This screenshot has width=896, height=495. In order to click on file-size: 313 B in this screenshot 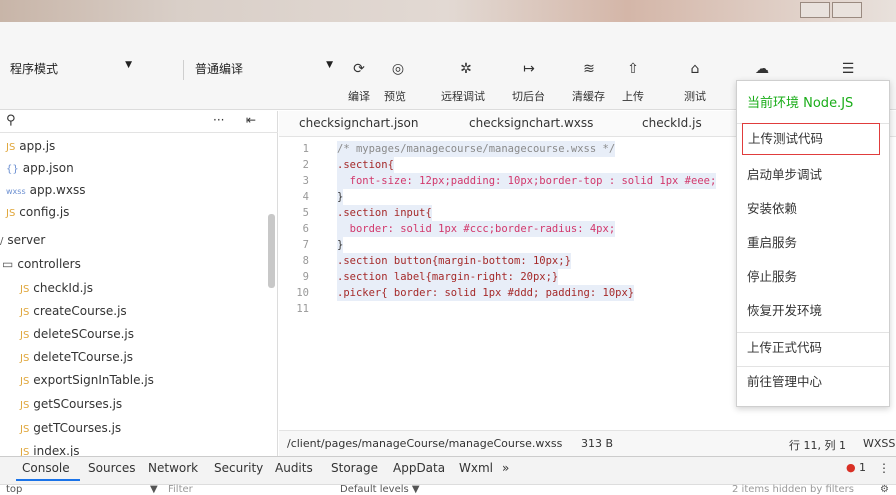, I will do `click(597, 443)`.